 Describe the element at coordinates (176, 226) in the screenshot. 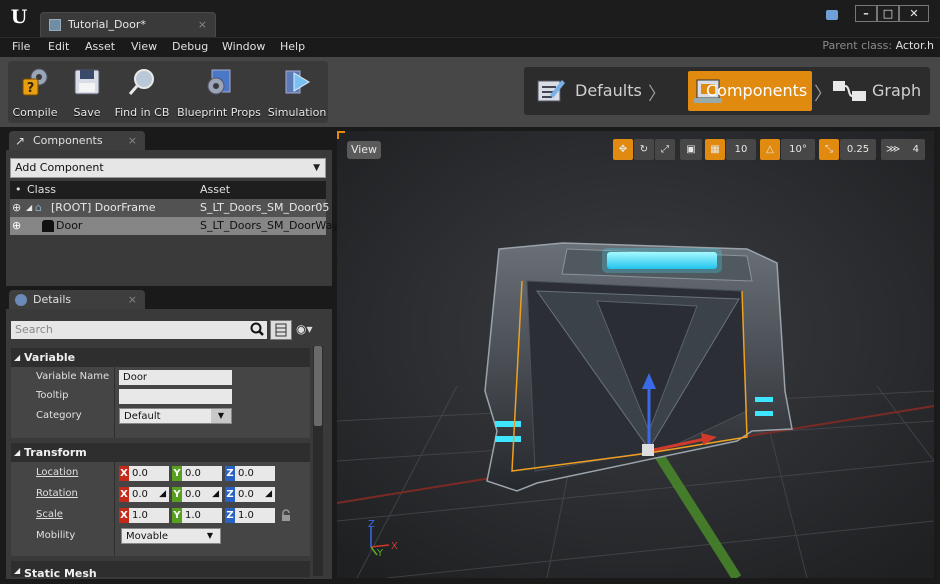

I see `component-row-door: ⊕ Door S_LT_Doors_SM_DoorWay(` at that location.